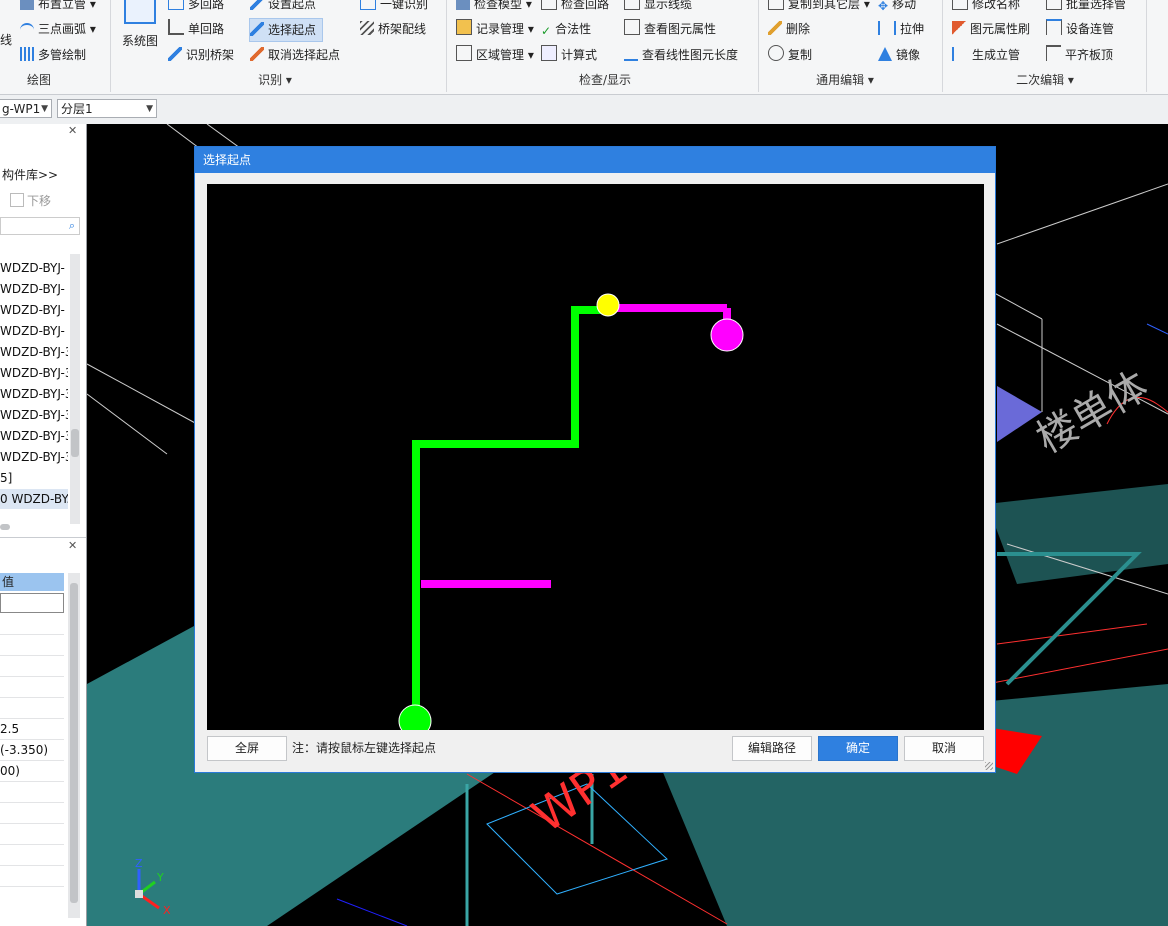 Image resolution: width=1168 pixels, height=926 pixels. I want to click on tray-wiring-icon, so click(367, 28).